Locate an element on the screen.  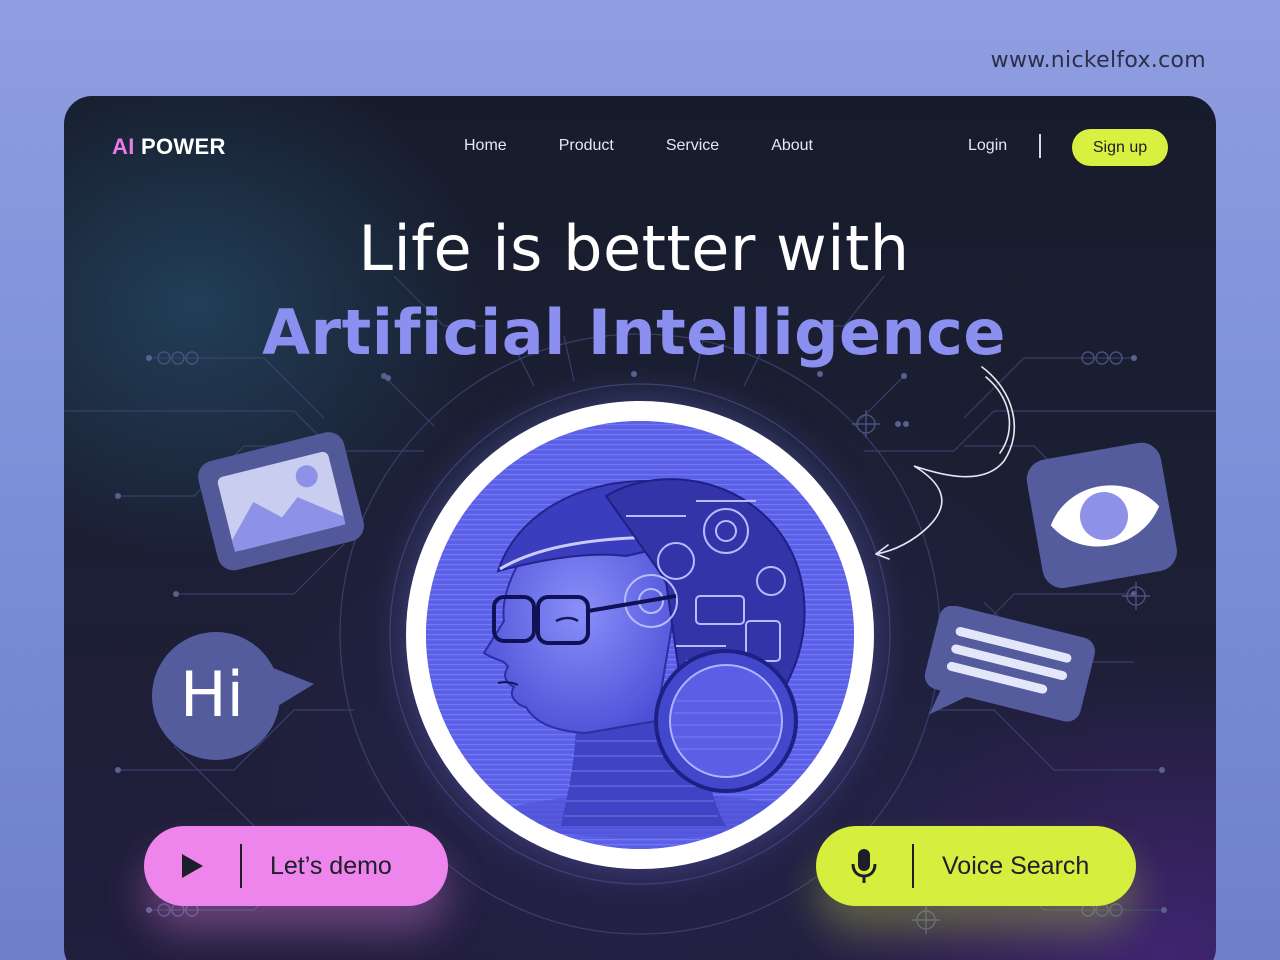
voice-search-button: Voice Search is located at coordinates (976, 866).